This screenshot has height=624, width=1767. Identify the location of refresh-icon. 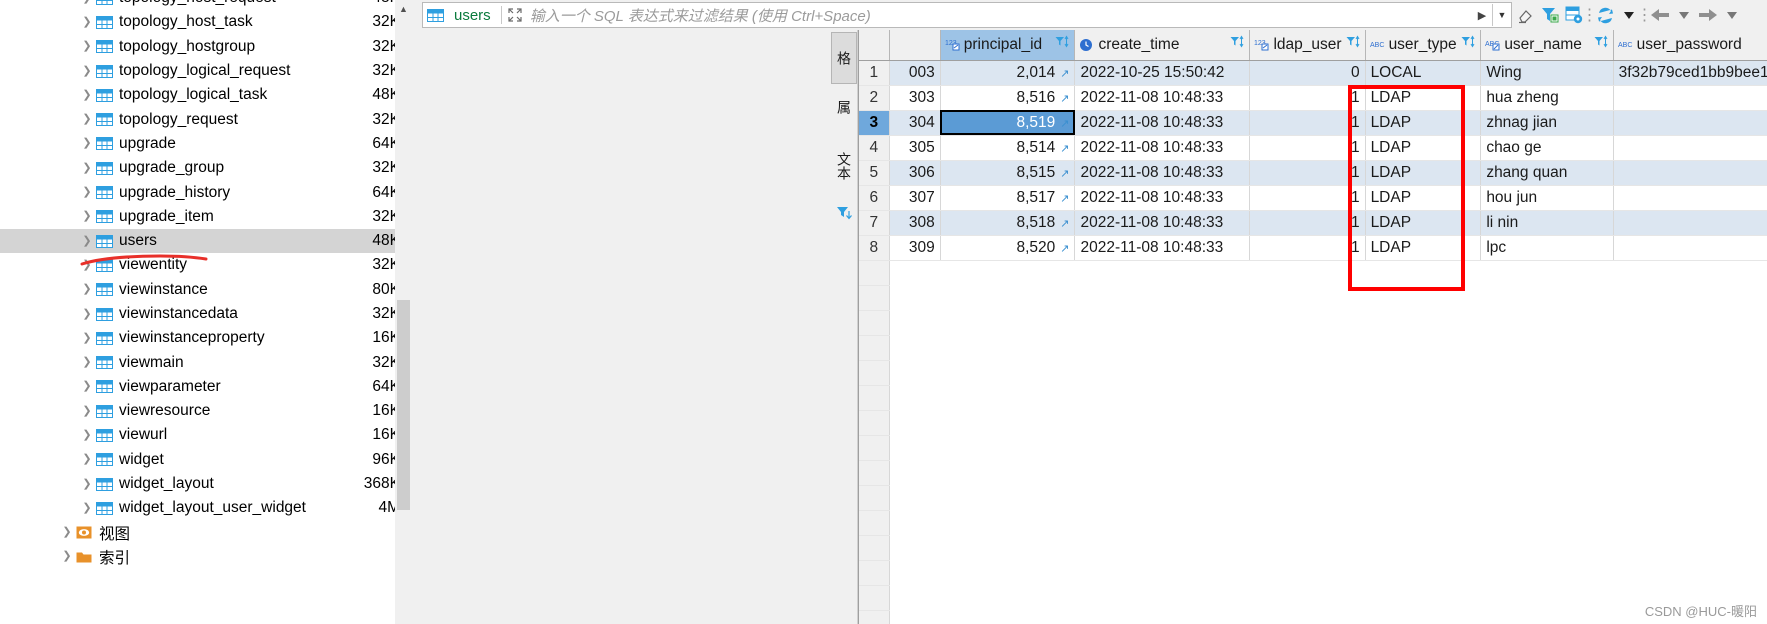
(1605, 15).